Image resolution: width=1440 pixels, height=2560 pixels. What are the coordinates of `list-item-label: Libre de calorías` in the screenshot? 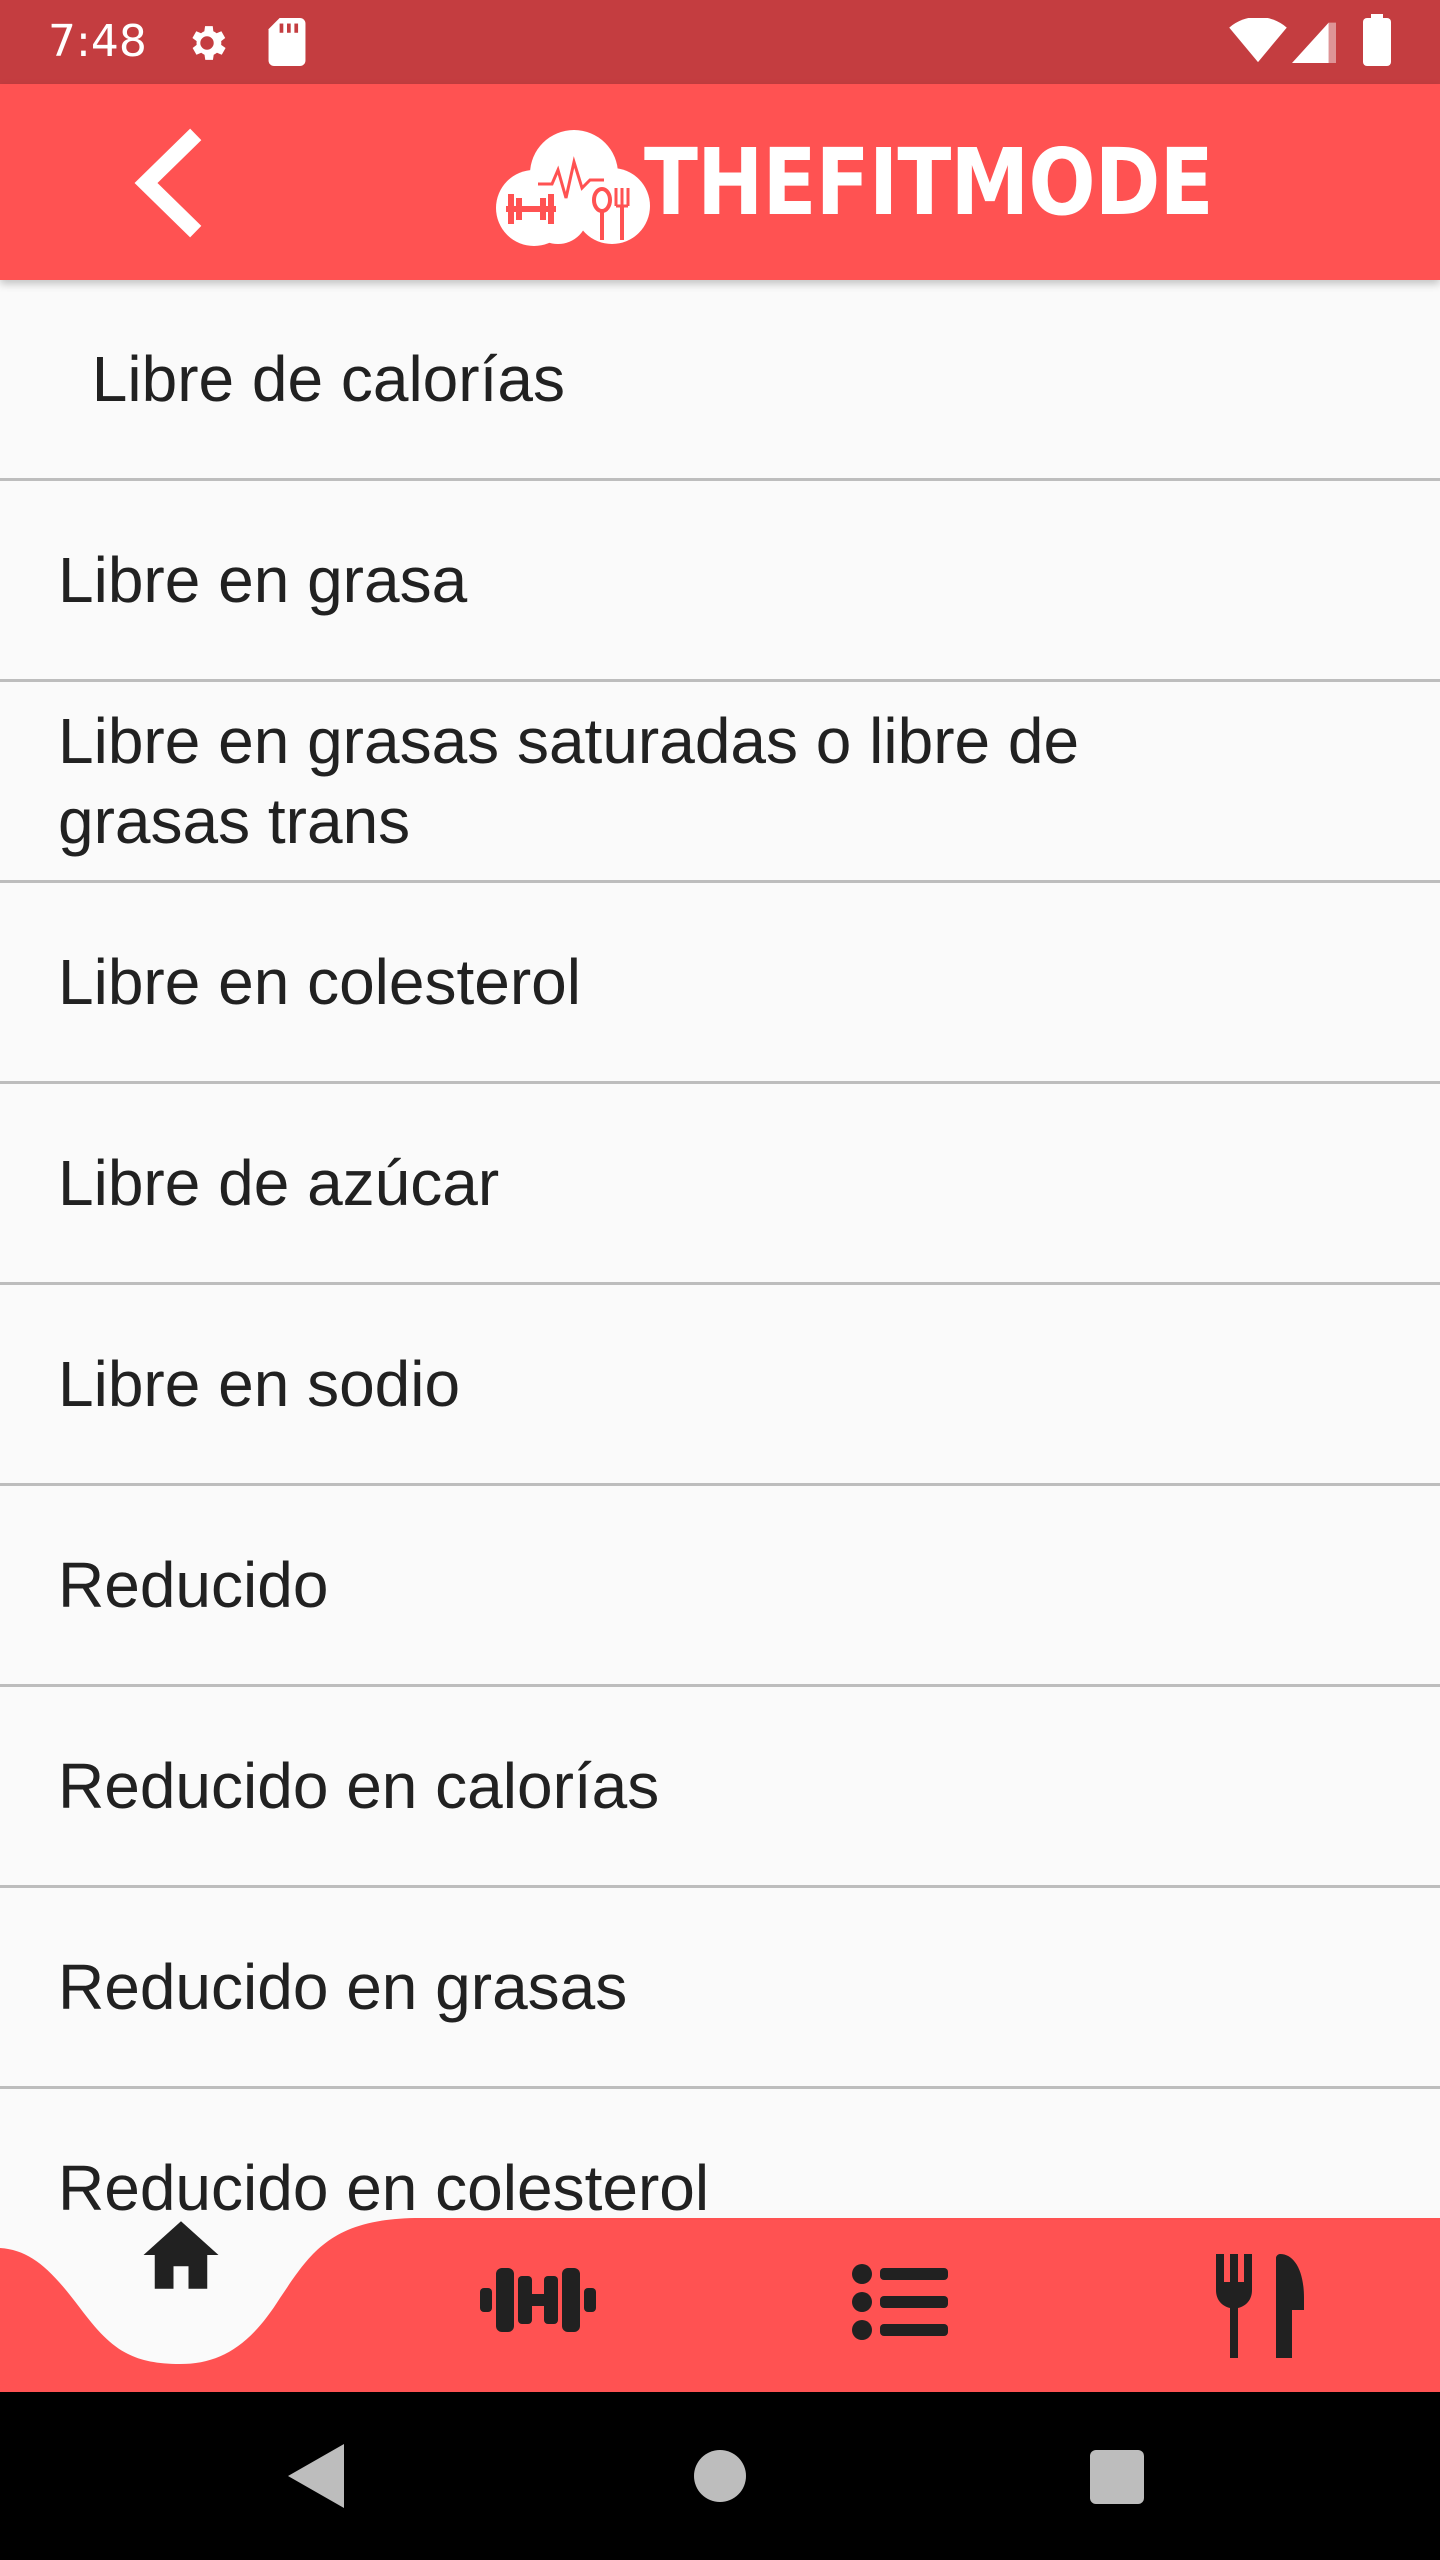 It's located at (319, 379).